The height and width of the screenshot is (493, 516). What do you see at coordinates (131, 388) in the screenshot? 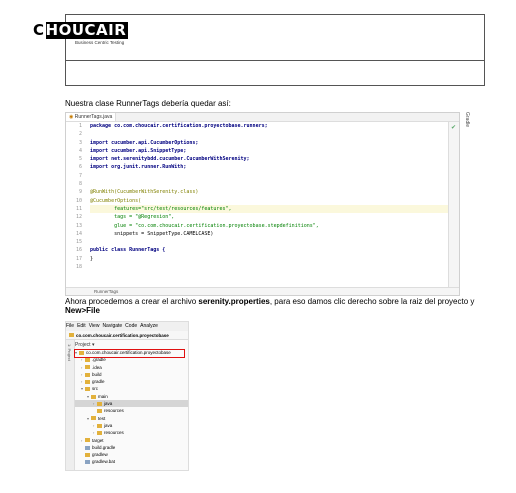
I see `tree-item: ▾ src` at bounding box center [131, 388].